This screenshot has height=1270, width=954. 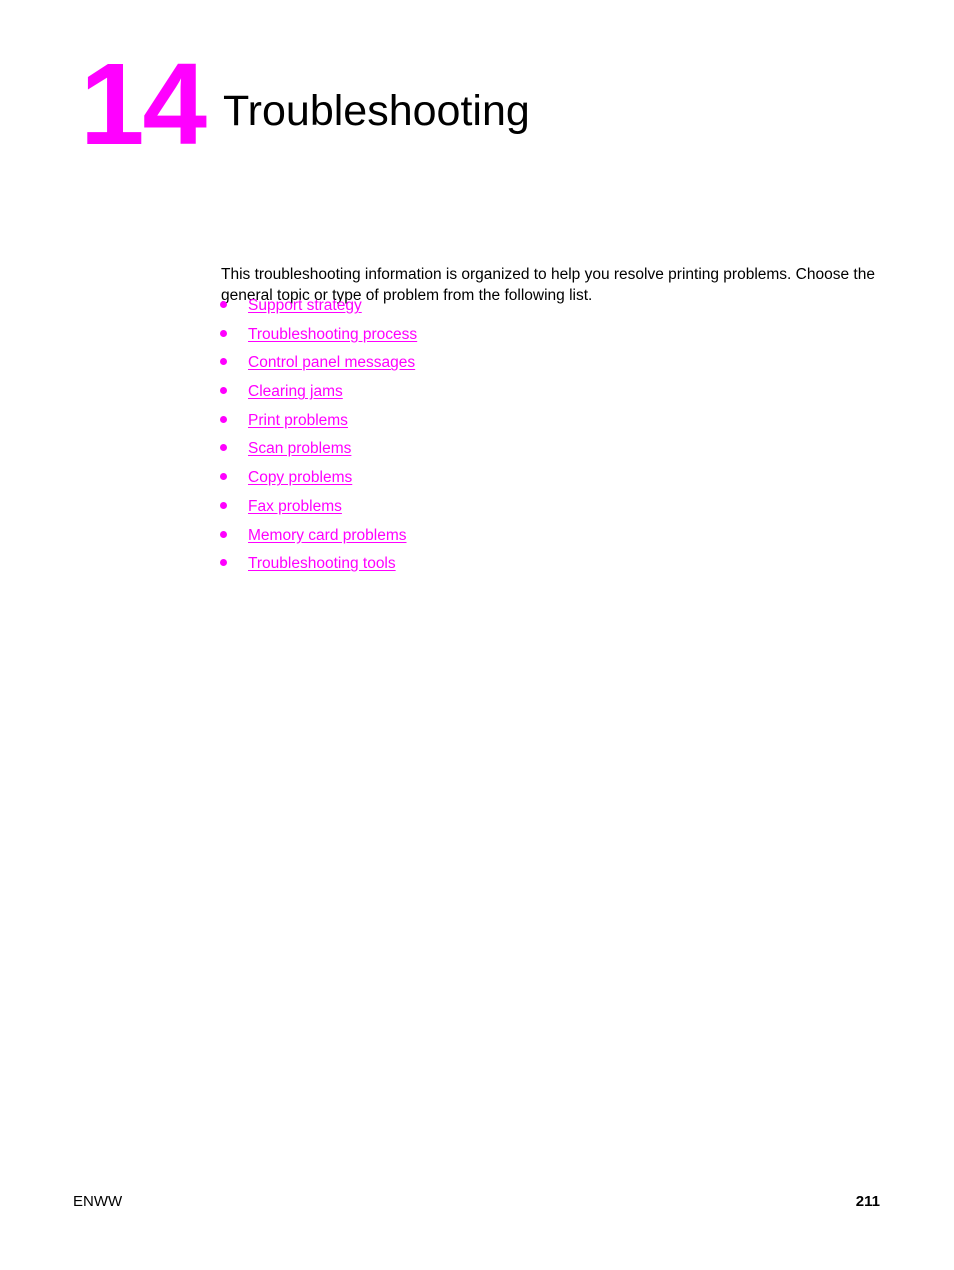 What do you see at coordinates (549, 453) in the screenshot?
I see `list-item: Scan problems` at bounding box center [549, 453].